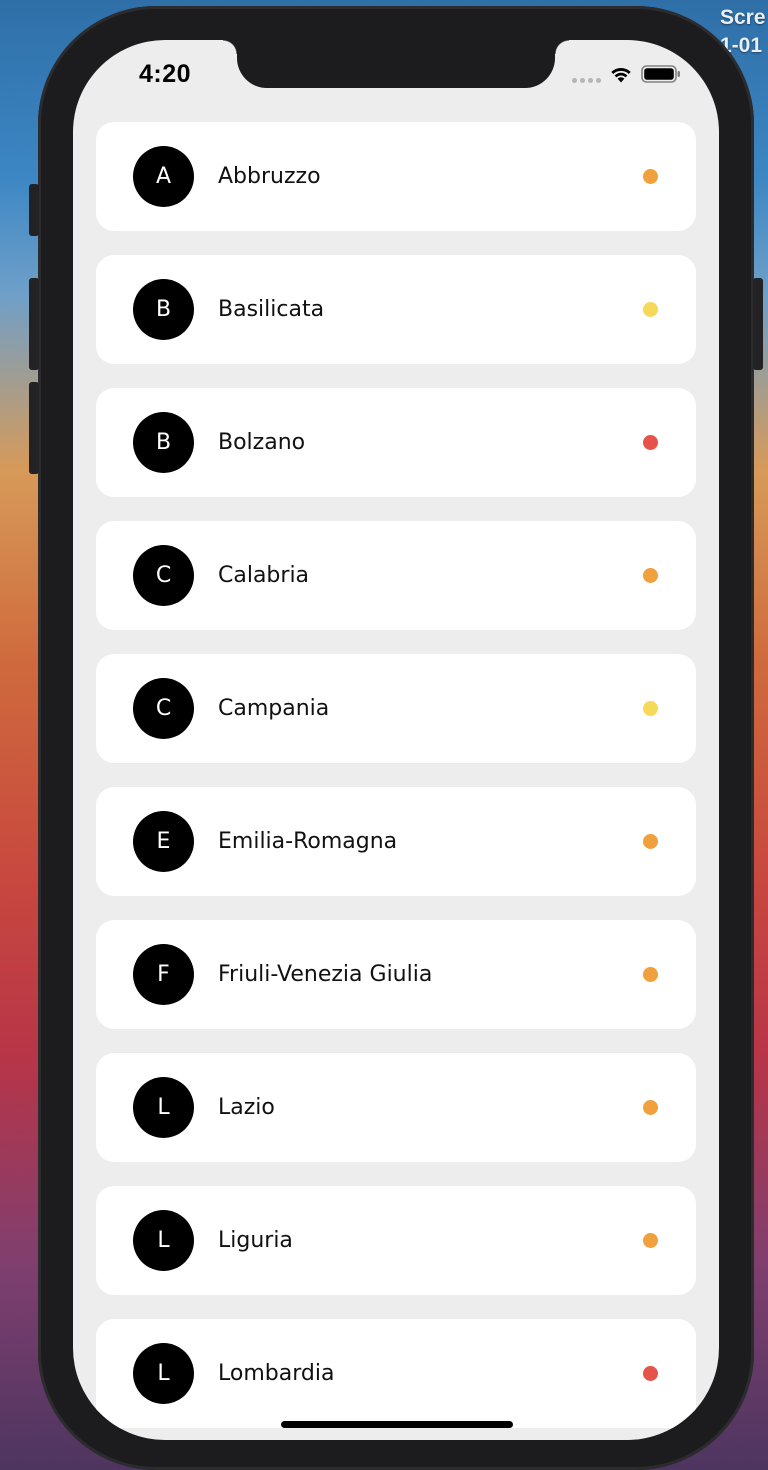 Image resolution: width=768 pixels, height=1470 pixels. Describe the element at coordinates (163, 841) in the screenshot. I see `region-initial-avatar: E` at that location.